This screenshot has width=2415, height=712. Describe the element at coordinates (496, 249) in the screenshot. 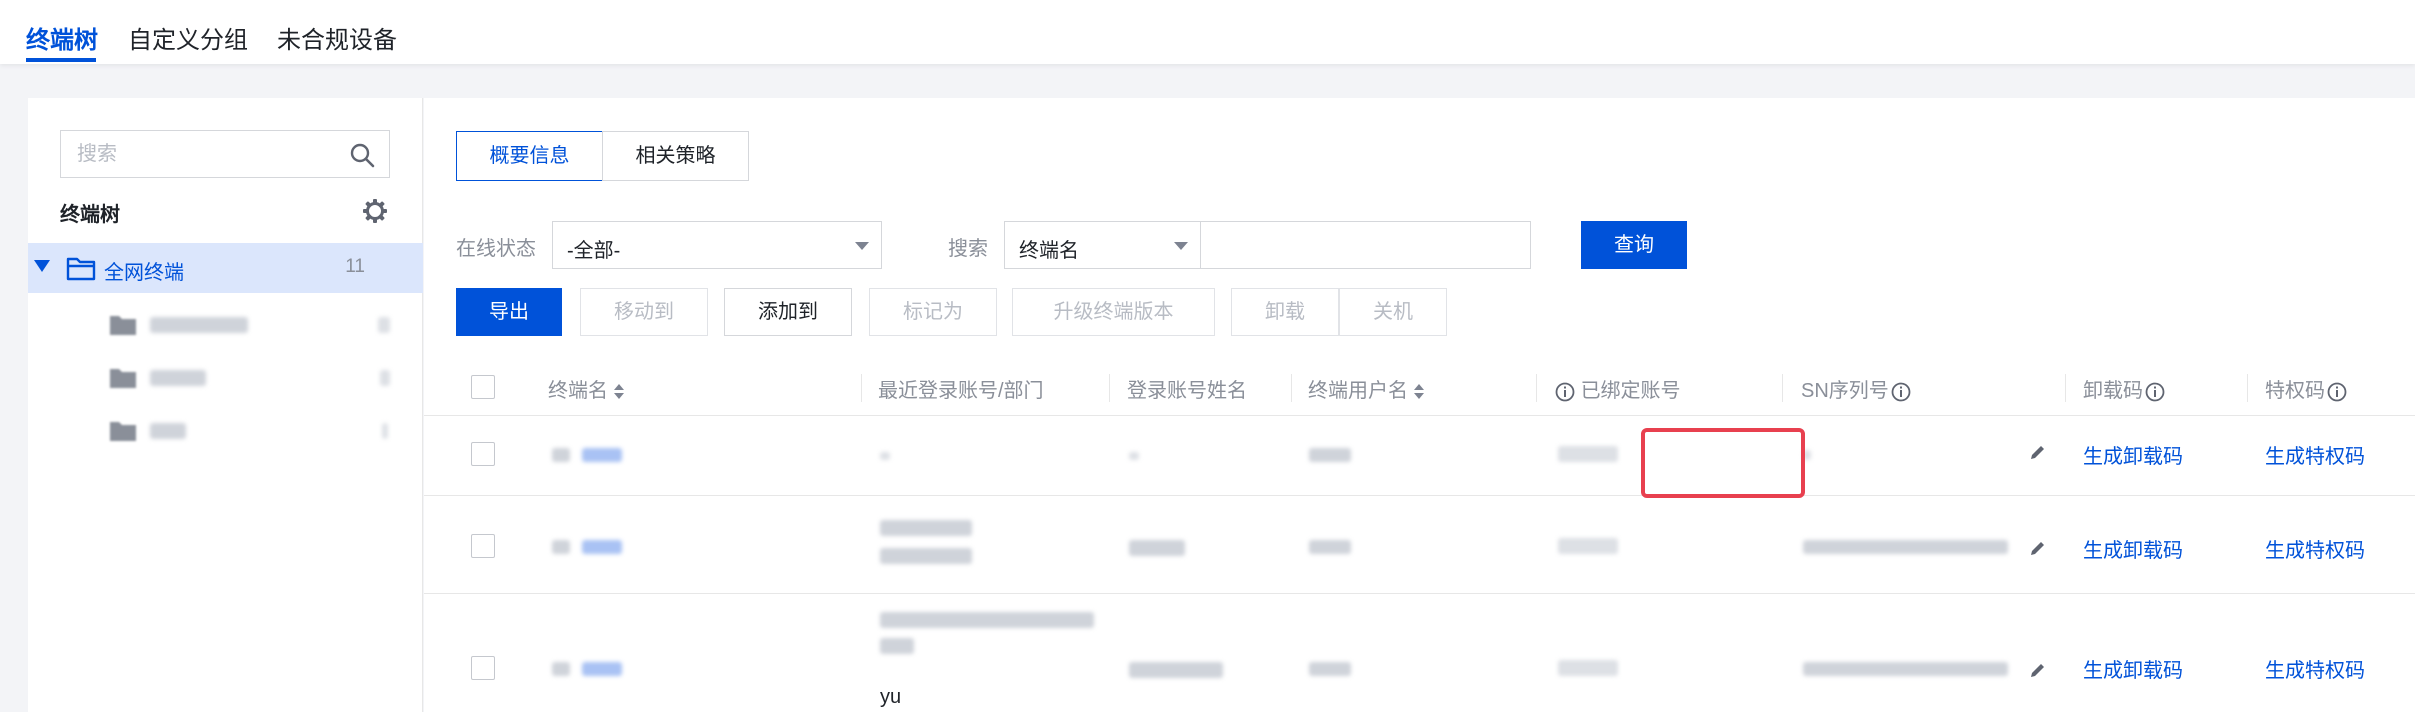

I see `online-status-label: 在线状态` at that location.